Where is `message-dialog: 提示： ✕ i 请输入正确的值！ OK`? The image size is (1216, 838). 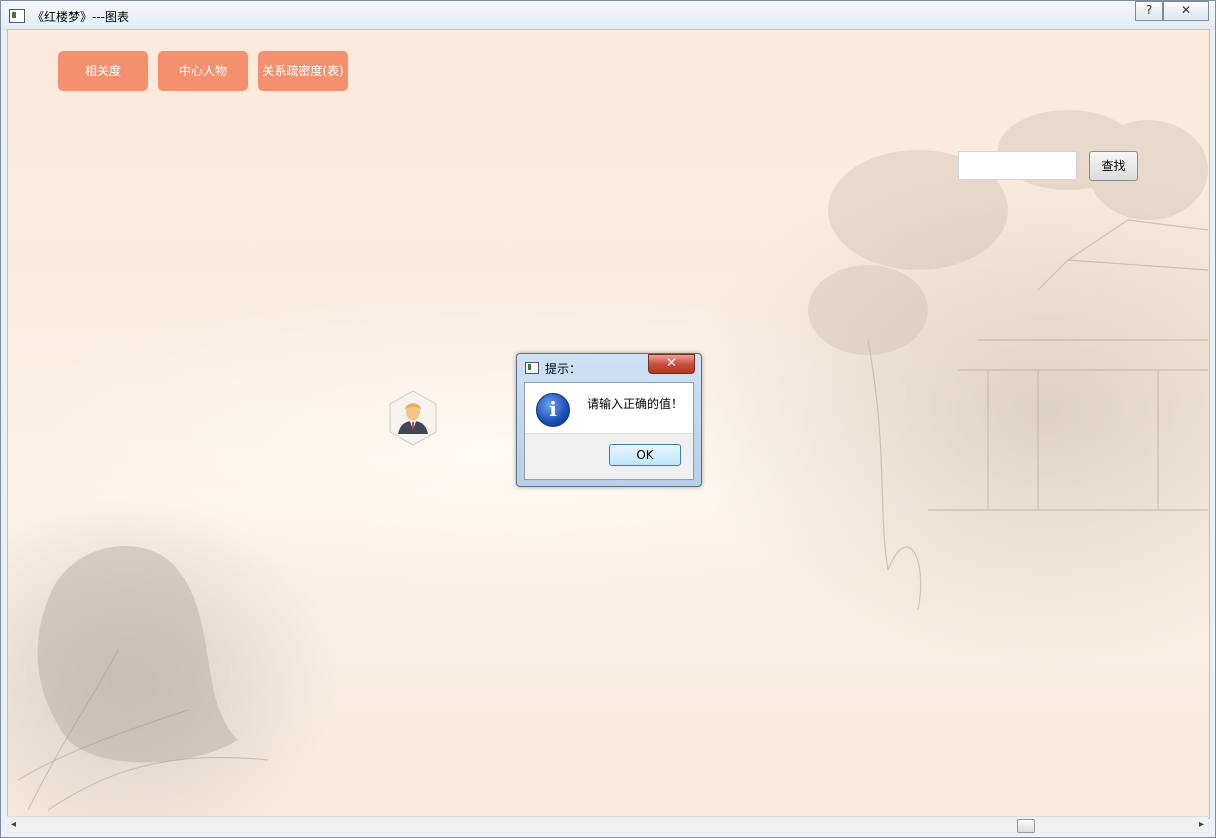
message-dialog: 提示： ✕ i 请输入正确的值！ OK is located at coordinates (609, 420).